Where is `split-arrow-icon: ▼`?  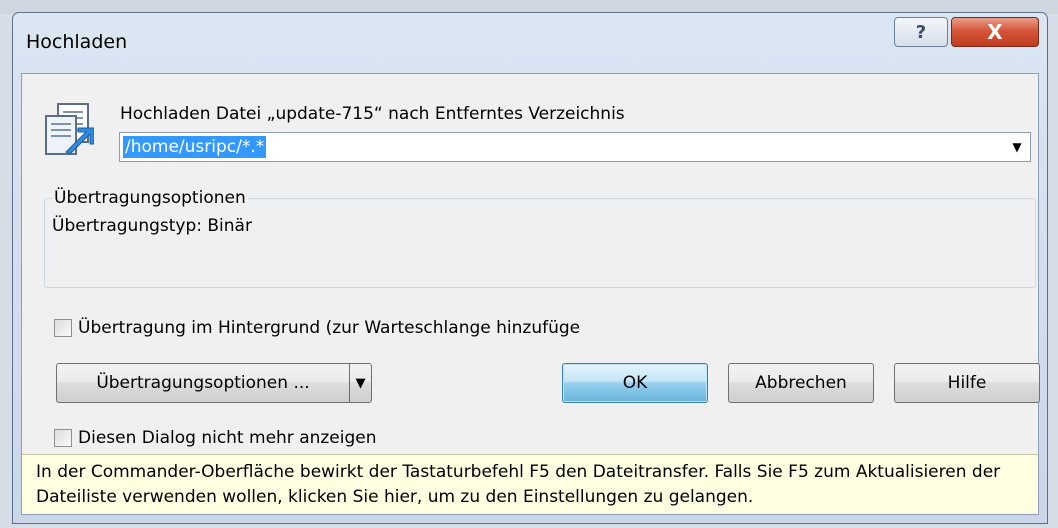
split-arrow-icon: ▼ is located at coordinates (360, 383).